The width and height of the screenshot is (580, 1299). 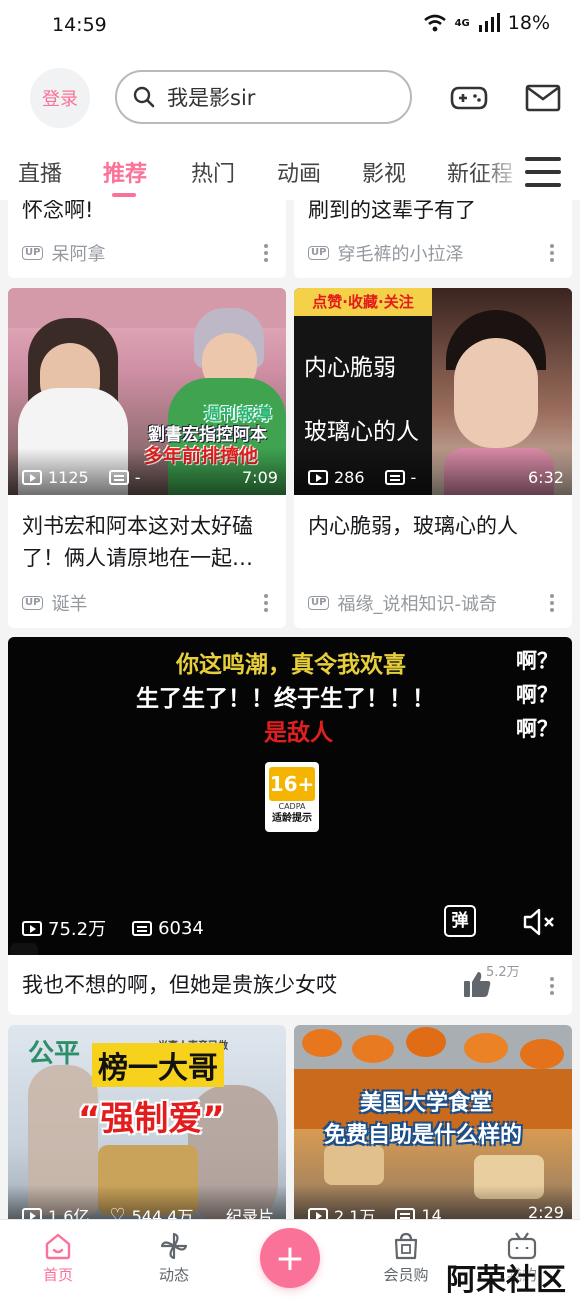 What do you see at coordinates (78, 254) in the screenshot?
I see `author-name: 呆阿拿` at bounding box center [78, 254].